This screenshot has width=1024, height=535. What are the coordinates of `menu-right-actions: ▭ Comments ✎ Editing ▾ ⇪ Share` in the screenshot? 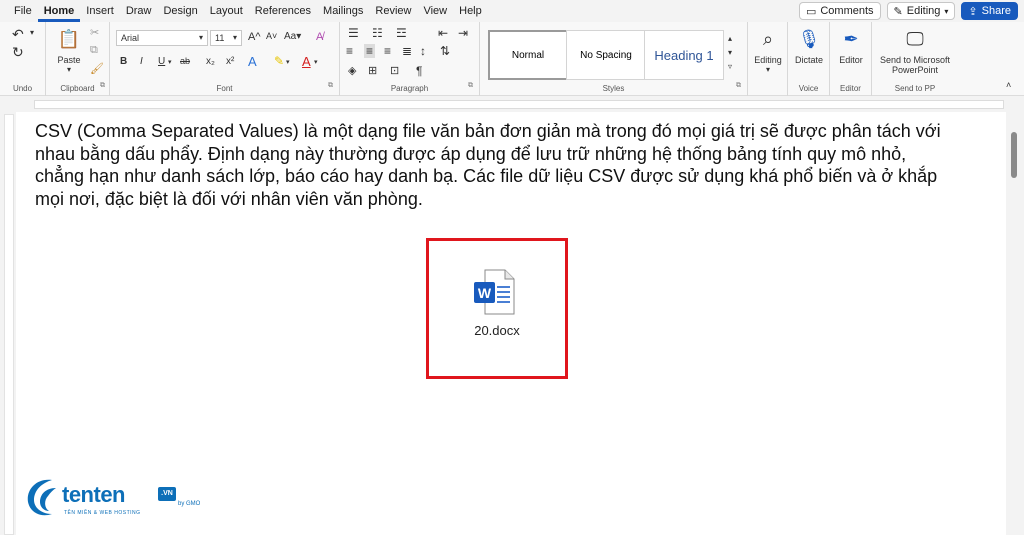 It's located at (908, 11).